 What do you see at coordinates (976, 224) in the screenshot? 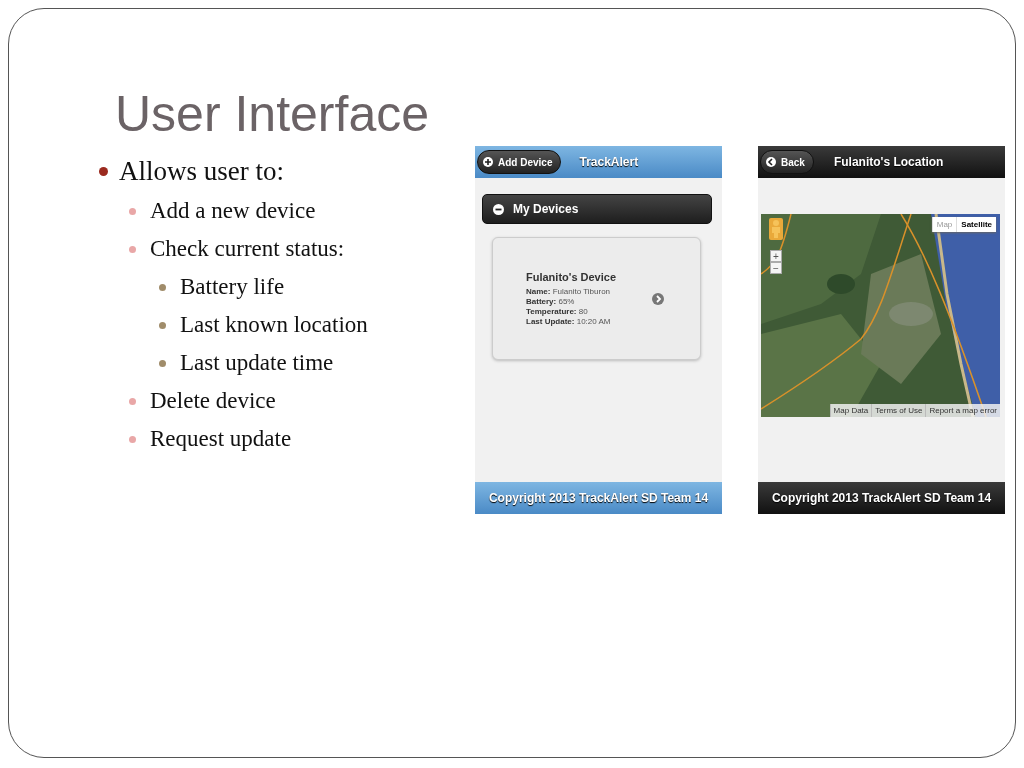
I see `map-type-tab: Satellite` at bounding box center [976, 224].